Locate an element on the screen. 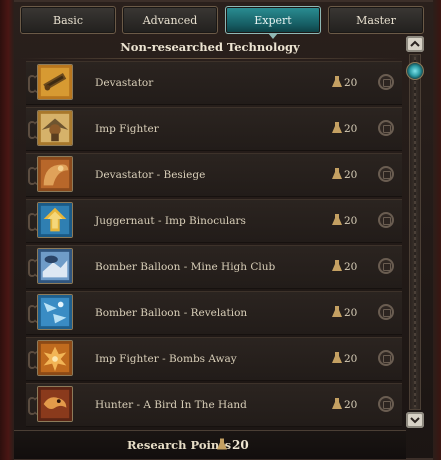 This screenshot has width=441, height=460. tab-master: Master is located at coordinates (376, 20).